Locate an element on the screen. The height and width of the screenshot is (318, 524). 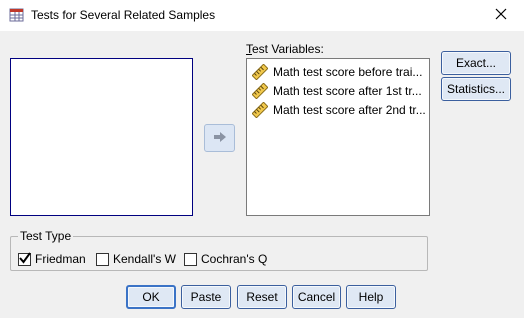
test-type-label: Test Type is located at coordinates (46, 236).